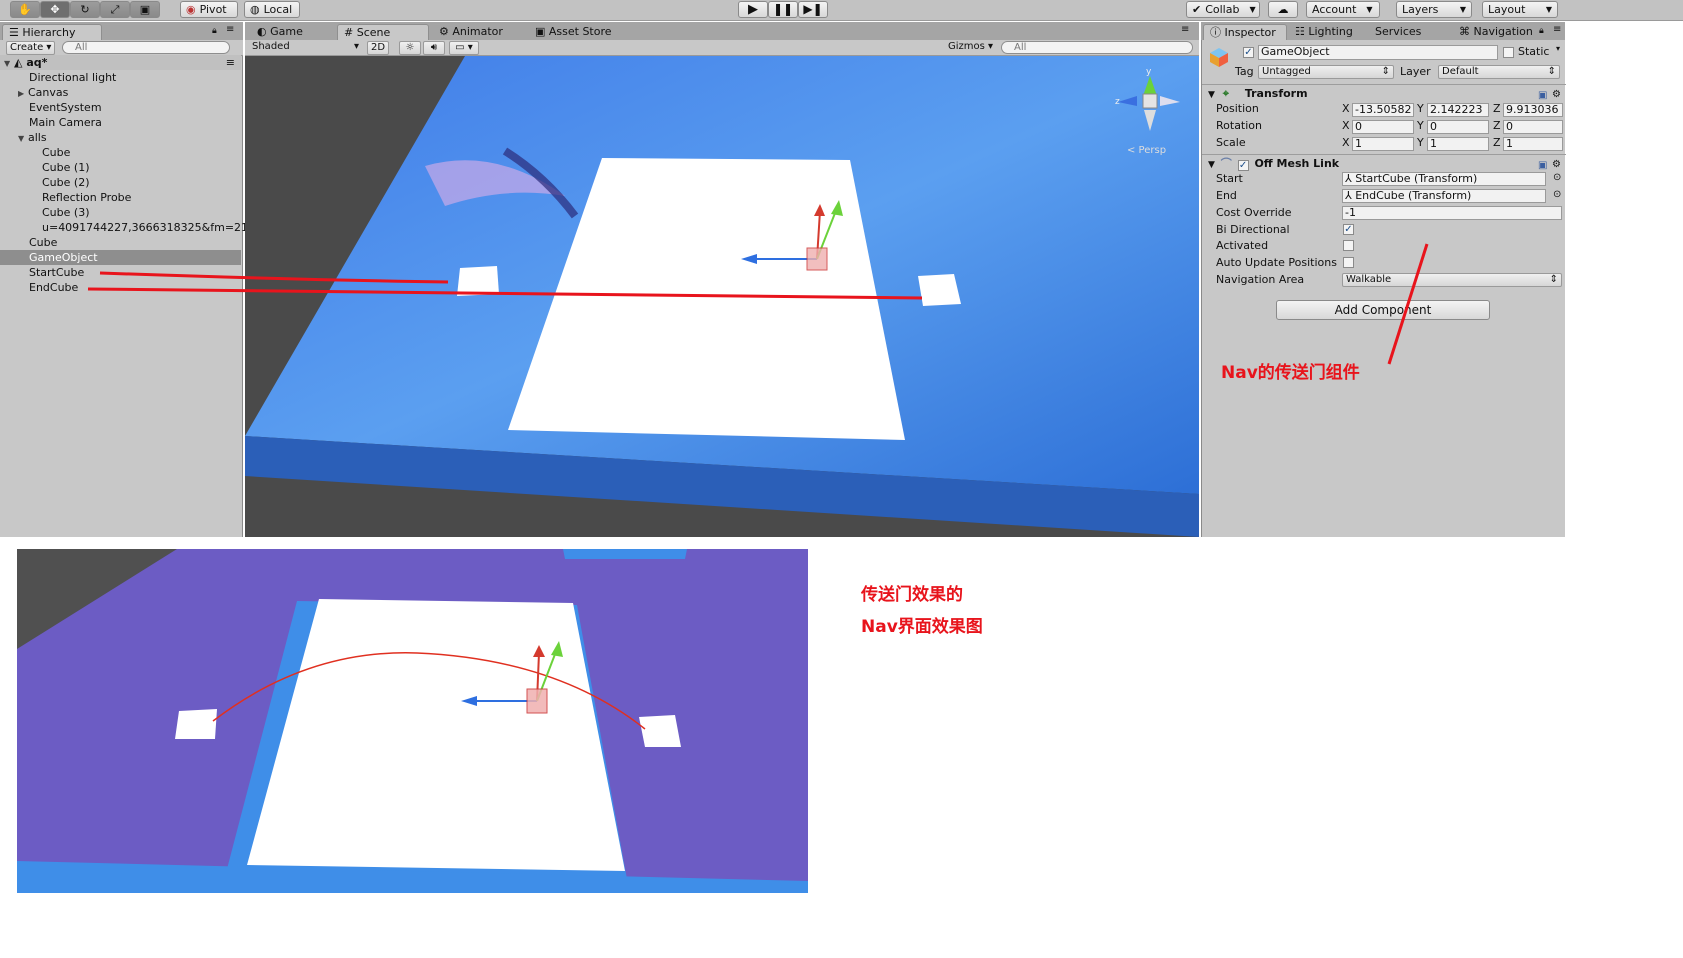  Describe the element at coordinates (120, 137) in the screenshot. I see `hierarchy-item: ▼ alls` at that location.